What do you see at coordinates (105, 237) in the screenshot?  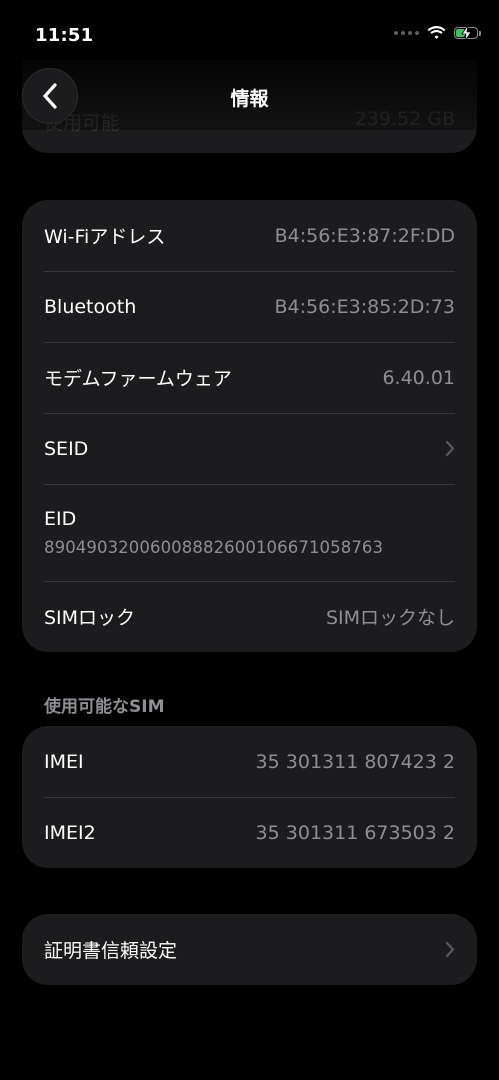 I see `wifi-address-label: Wi-Fiアドレス` at bounding box center [105, 237].